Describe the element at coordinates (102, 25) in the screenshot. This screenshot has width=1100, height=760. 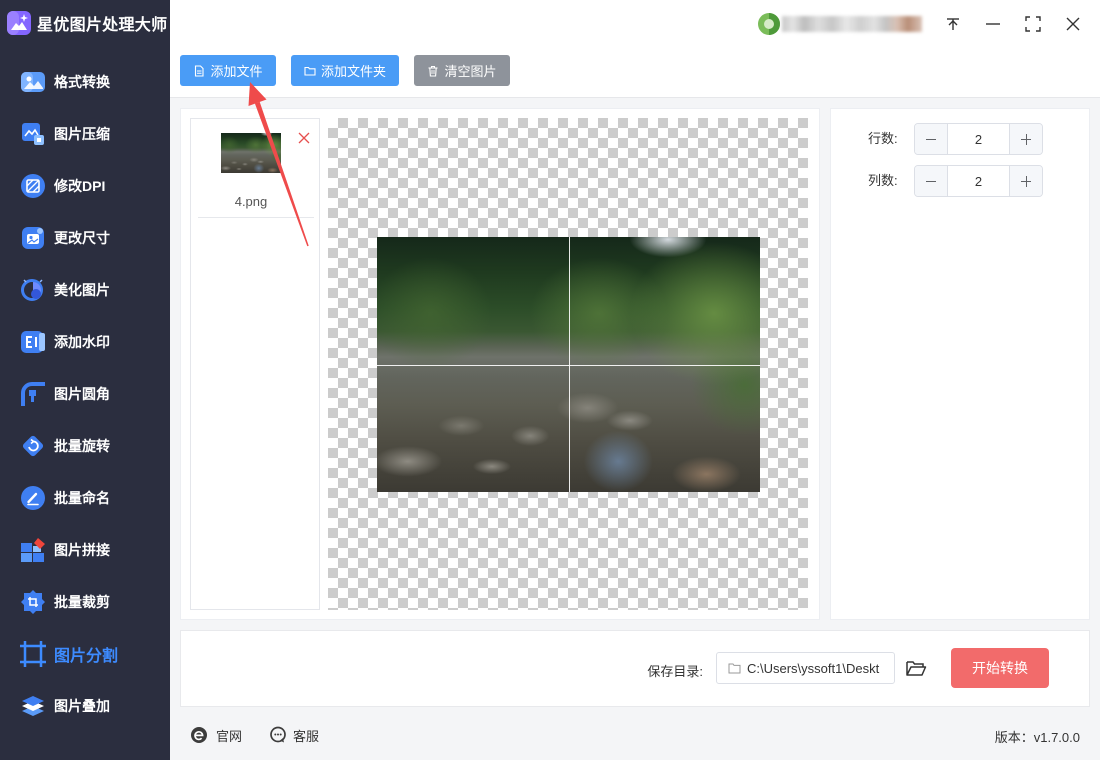
I see `app-title: 星优图片处理大师` at that location.